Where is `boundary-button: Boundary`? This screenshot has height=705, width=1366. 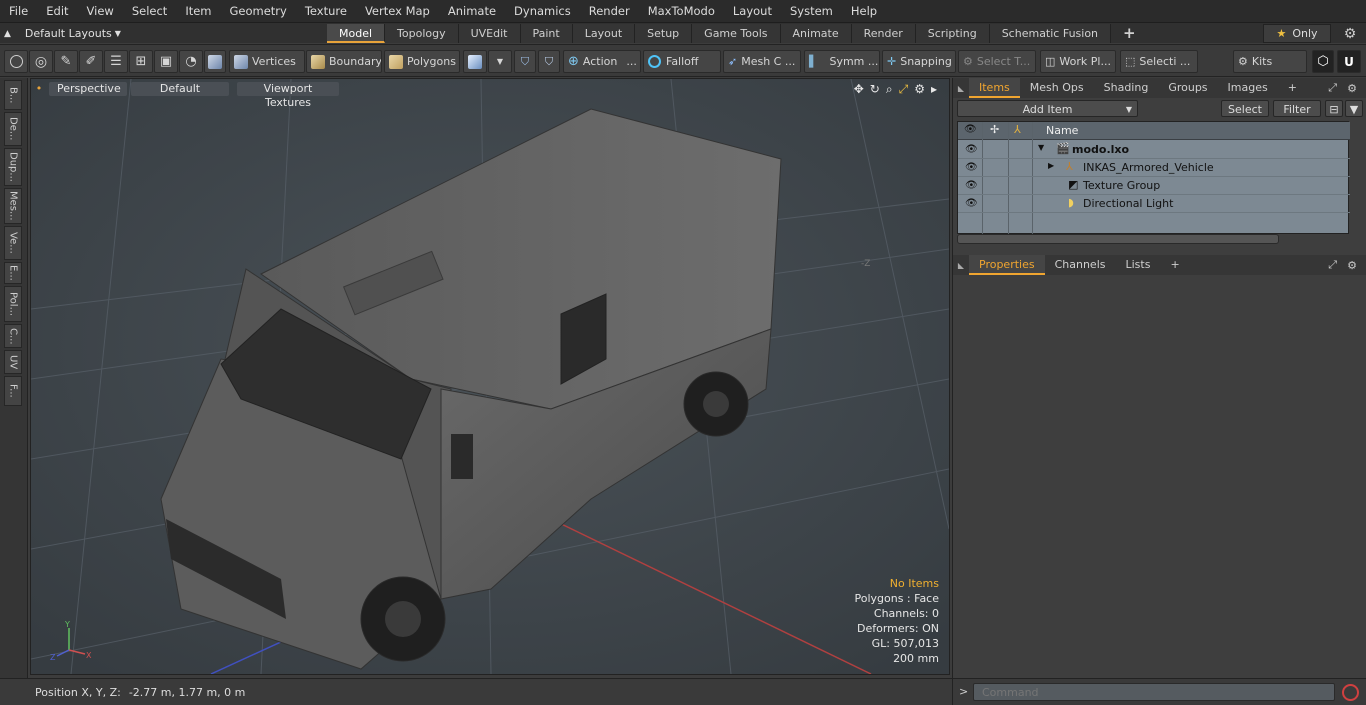
boundary-button: Boundary is located at coordinates (344, 61).